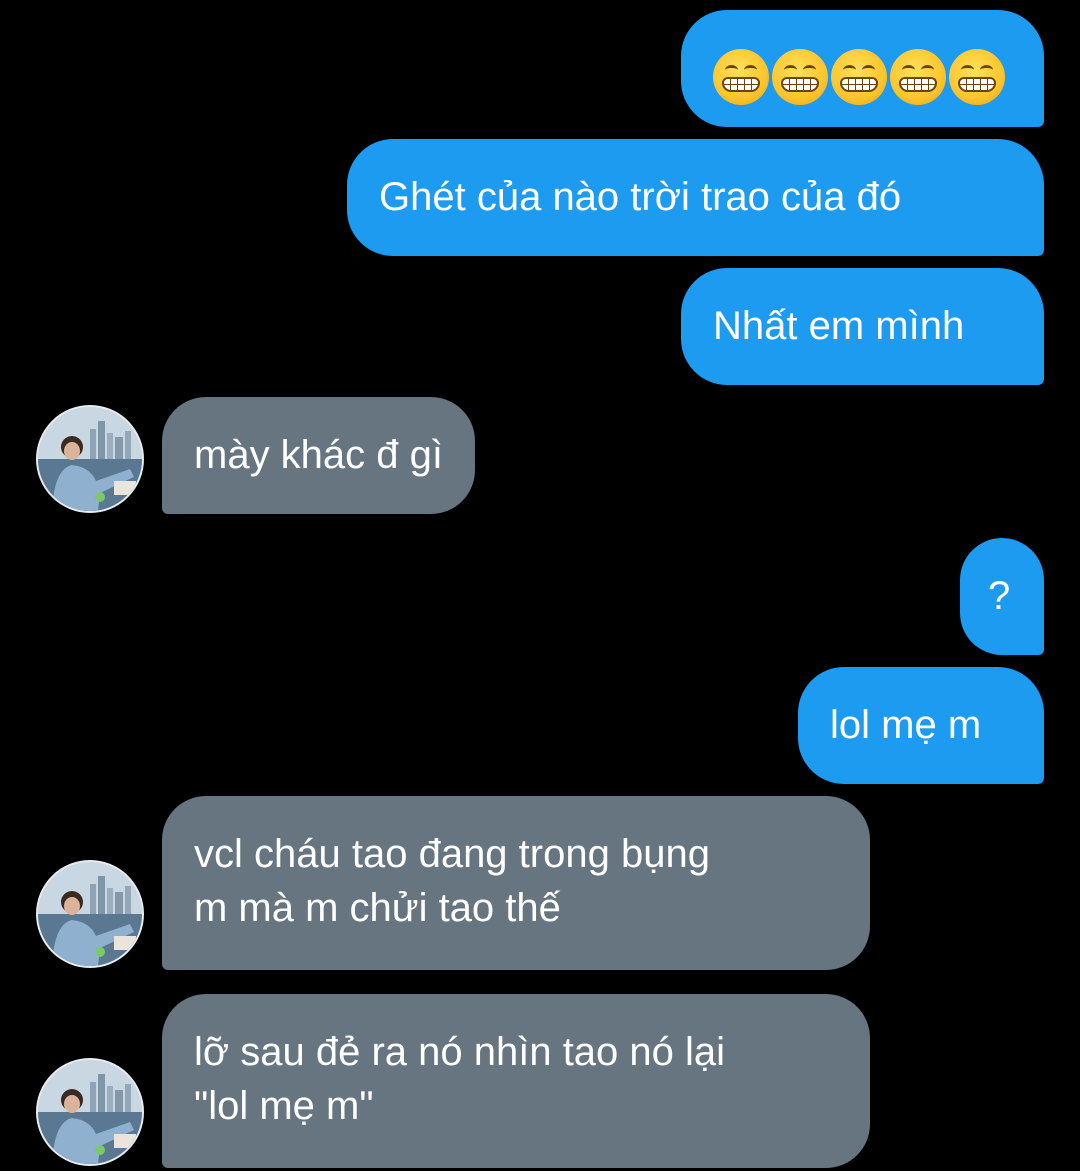 The width and height of the screenshot is (1080, 1171). What do you see at coordinates (452, 854) in the screenshot?
I see `message-text-line: vcl cháu tao đang trong bụng` at bounding box center [452, 854].